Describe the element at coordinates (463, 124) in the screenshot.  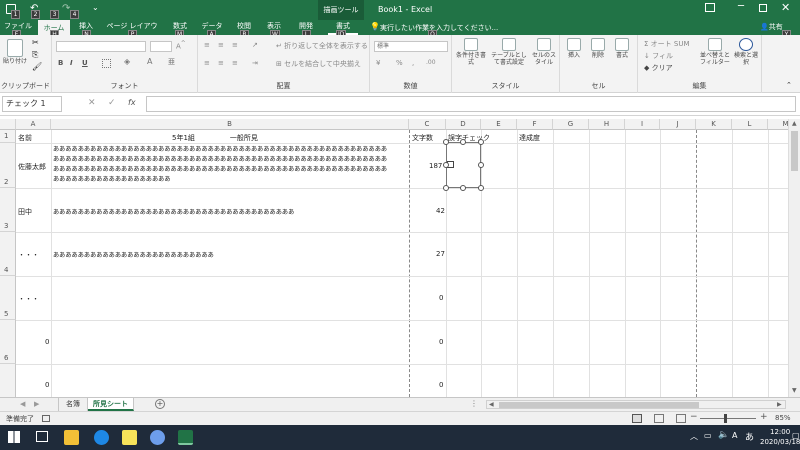
I see `column-header-d: D` at that location.